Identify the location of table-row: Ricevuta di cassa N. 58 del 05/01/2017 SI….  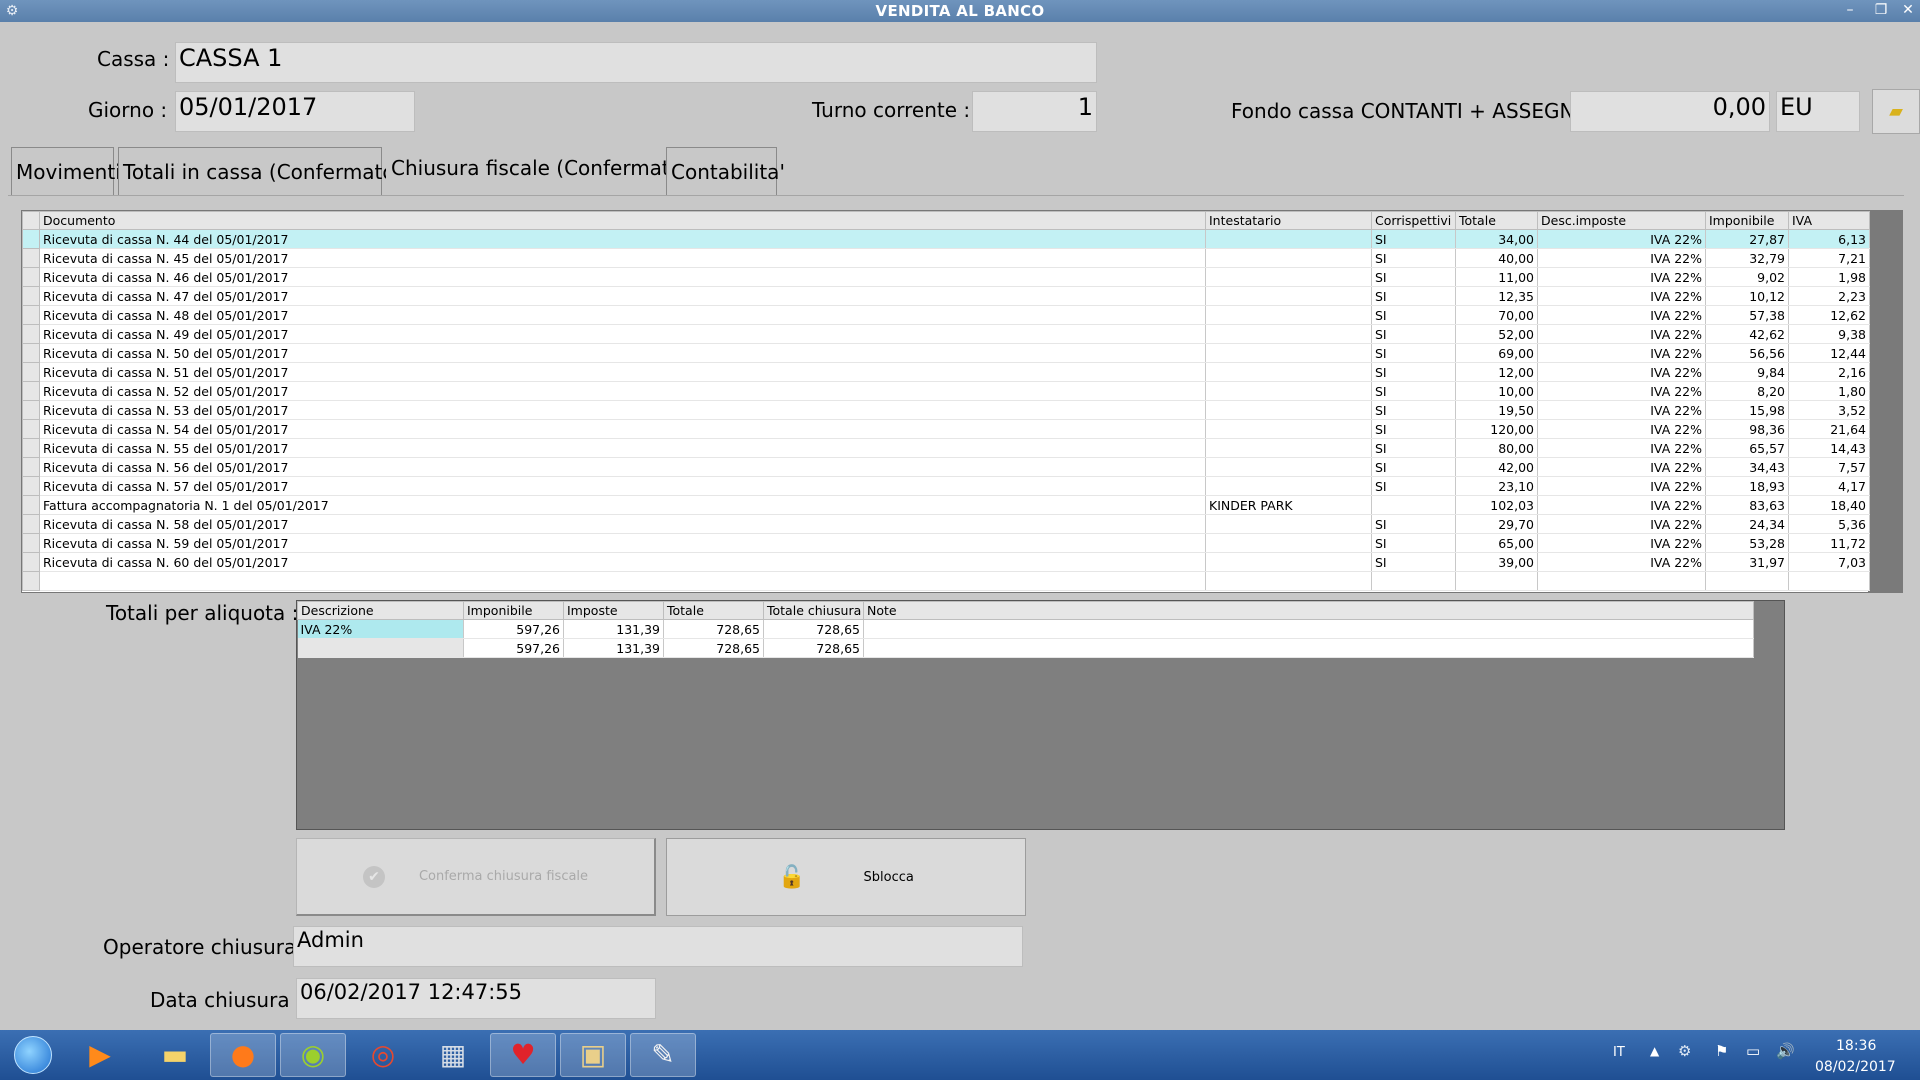
(946, 524).